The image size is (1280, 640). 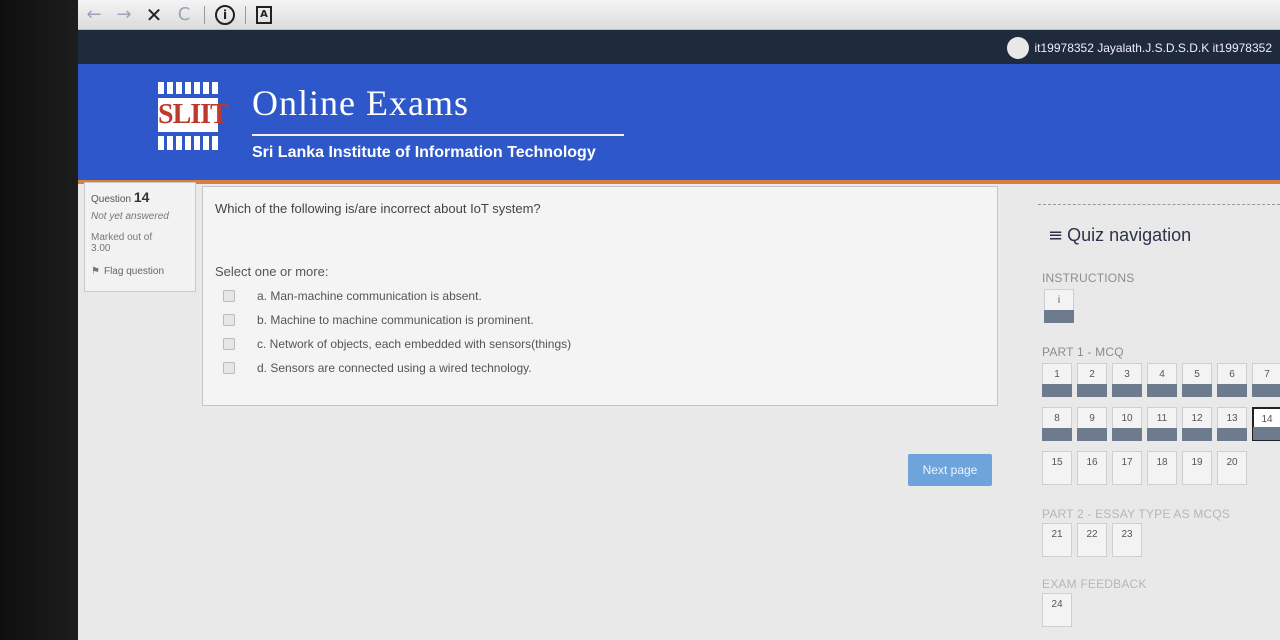 I want to click on question-nav-button-22: 22, so click(x=1092, y=540).